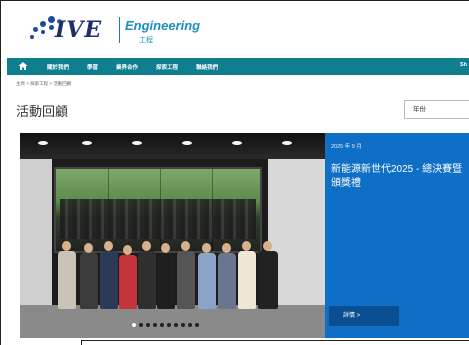 Image resolution: width=469 pixels, height=345 pixels. What do you see at coordinates (163, 25) in the screenshot?
I see `logo-engineering-text: Engineering` at bounding box center [163, 25].